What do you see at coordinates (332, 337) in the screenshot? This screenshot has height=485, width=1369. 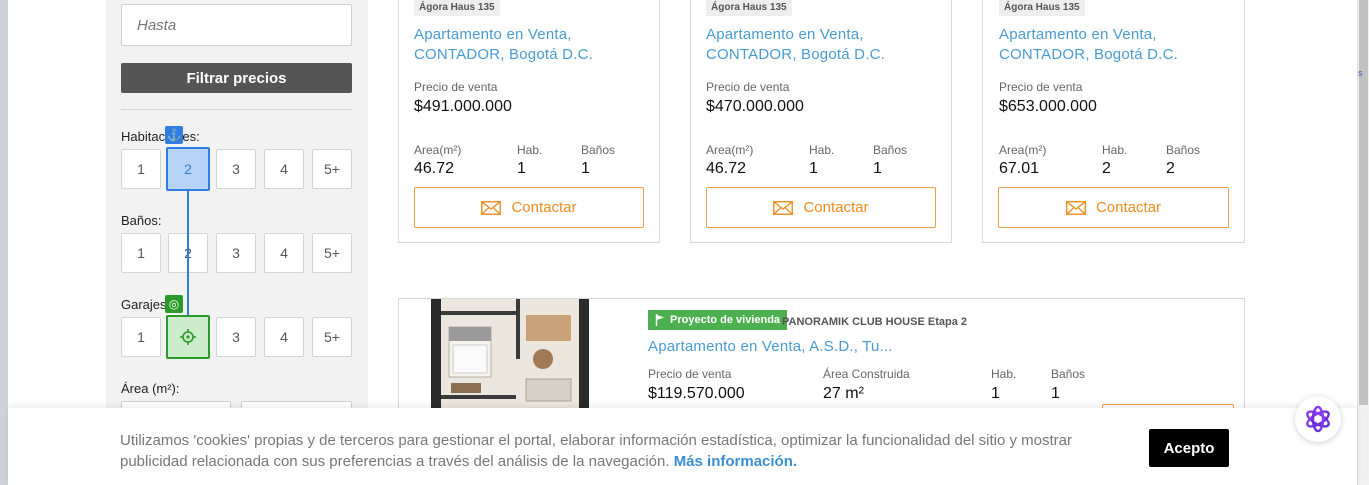 I see `garages-option-5plus: 5+` at bounding box center [332, 337].